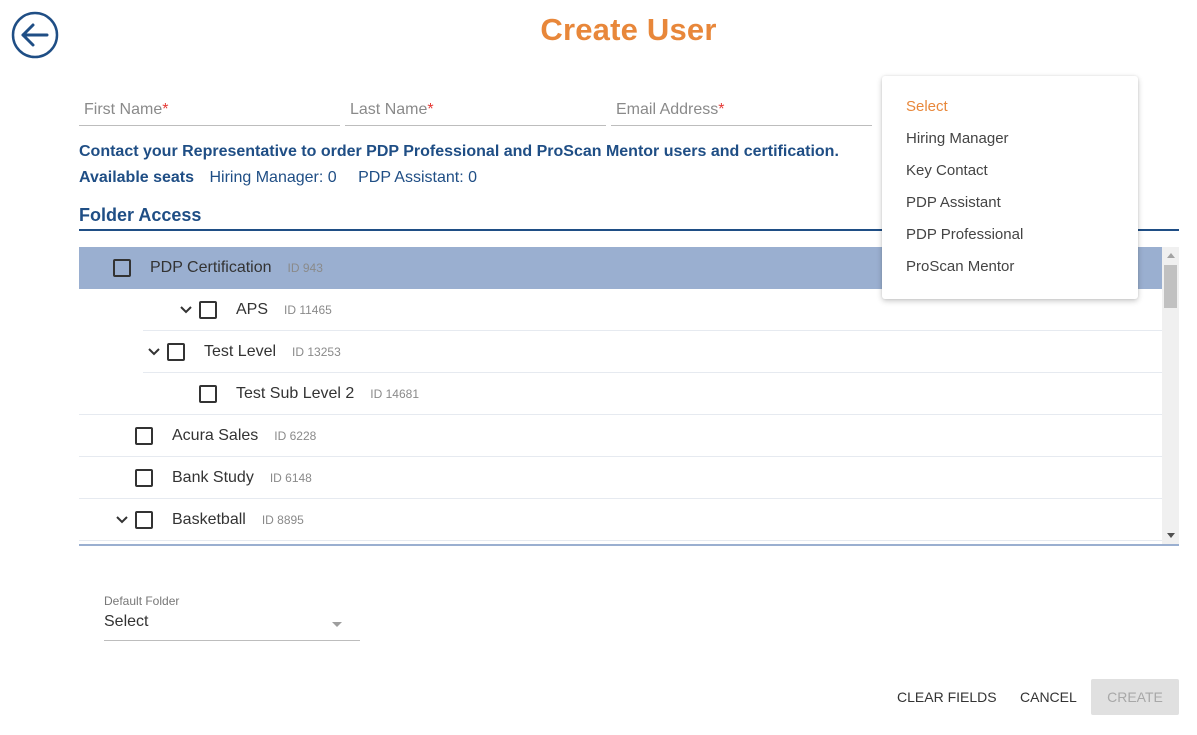  Describe the element at coordinates (215, 435) in the screenshot. I see `folder-name: Acura Sales` at that location.